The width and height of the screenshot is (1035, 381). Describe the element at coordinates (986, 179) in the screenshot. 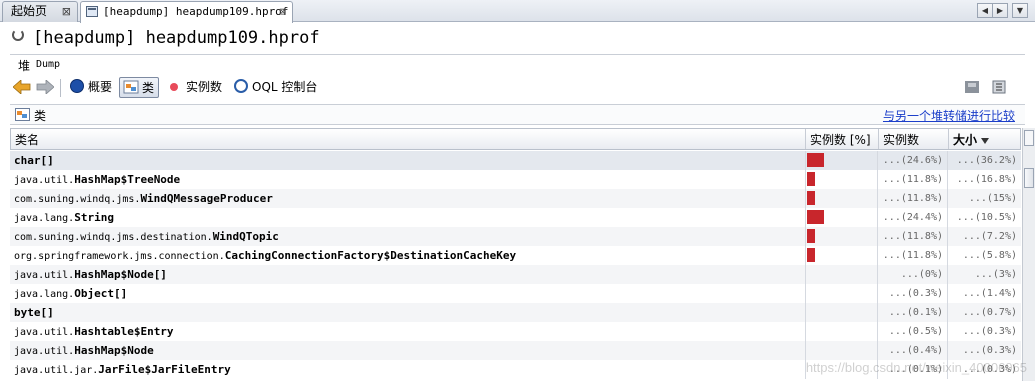

I see `size-cell: ...(16.8%)` at that location.